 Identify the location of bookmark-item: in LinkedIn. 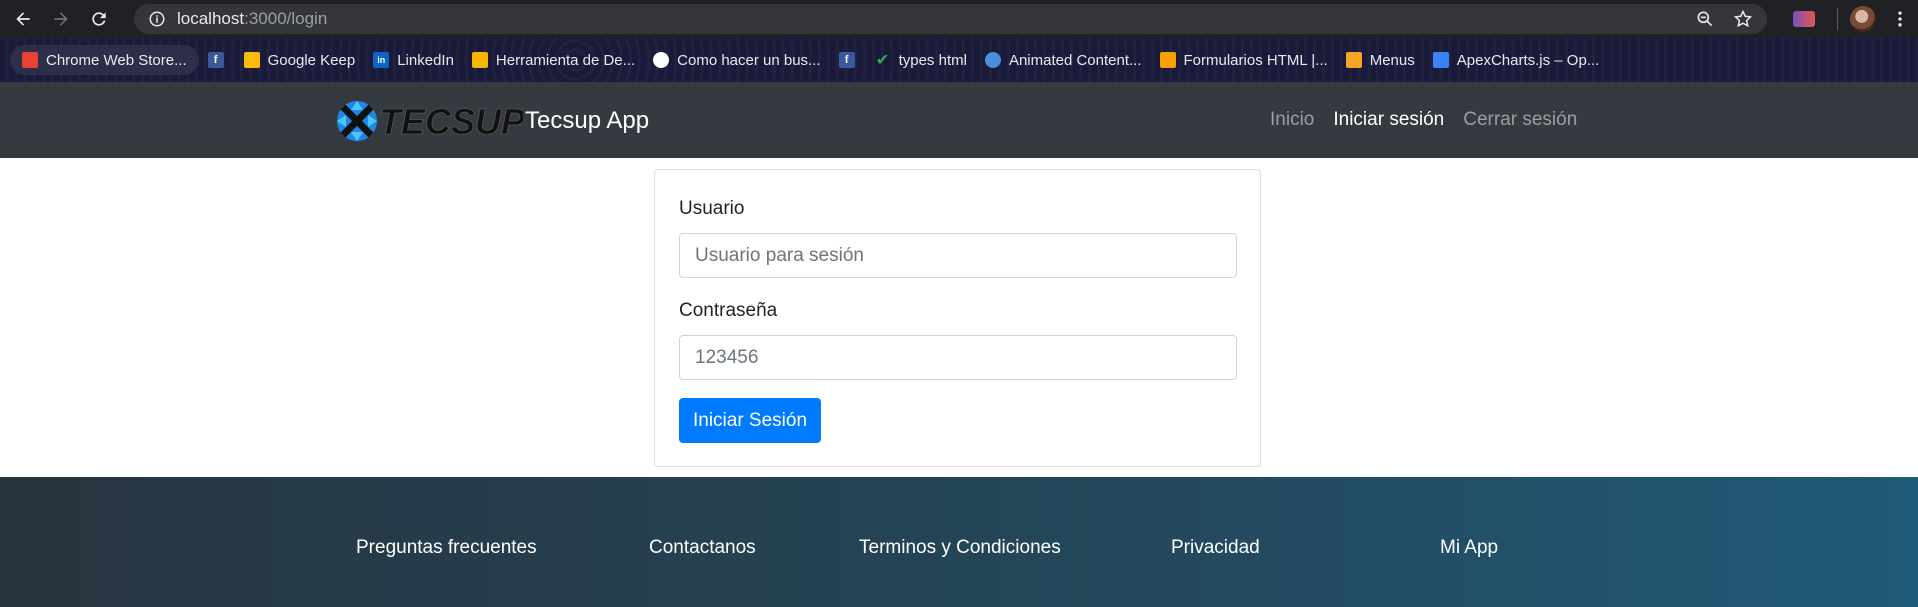
(413, 60).